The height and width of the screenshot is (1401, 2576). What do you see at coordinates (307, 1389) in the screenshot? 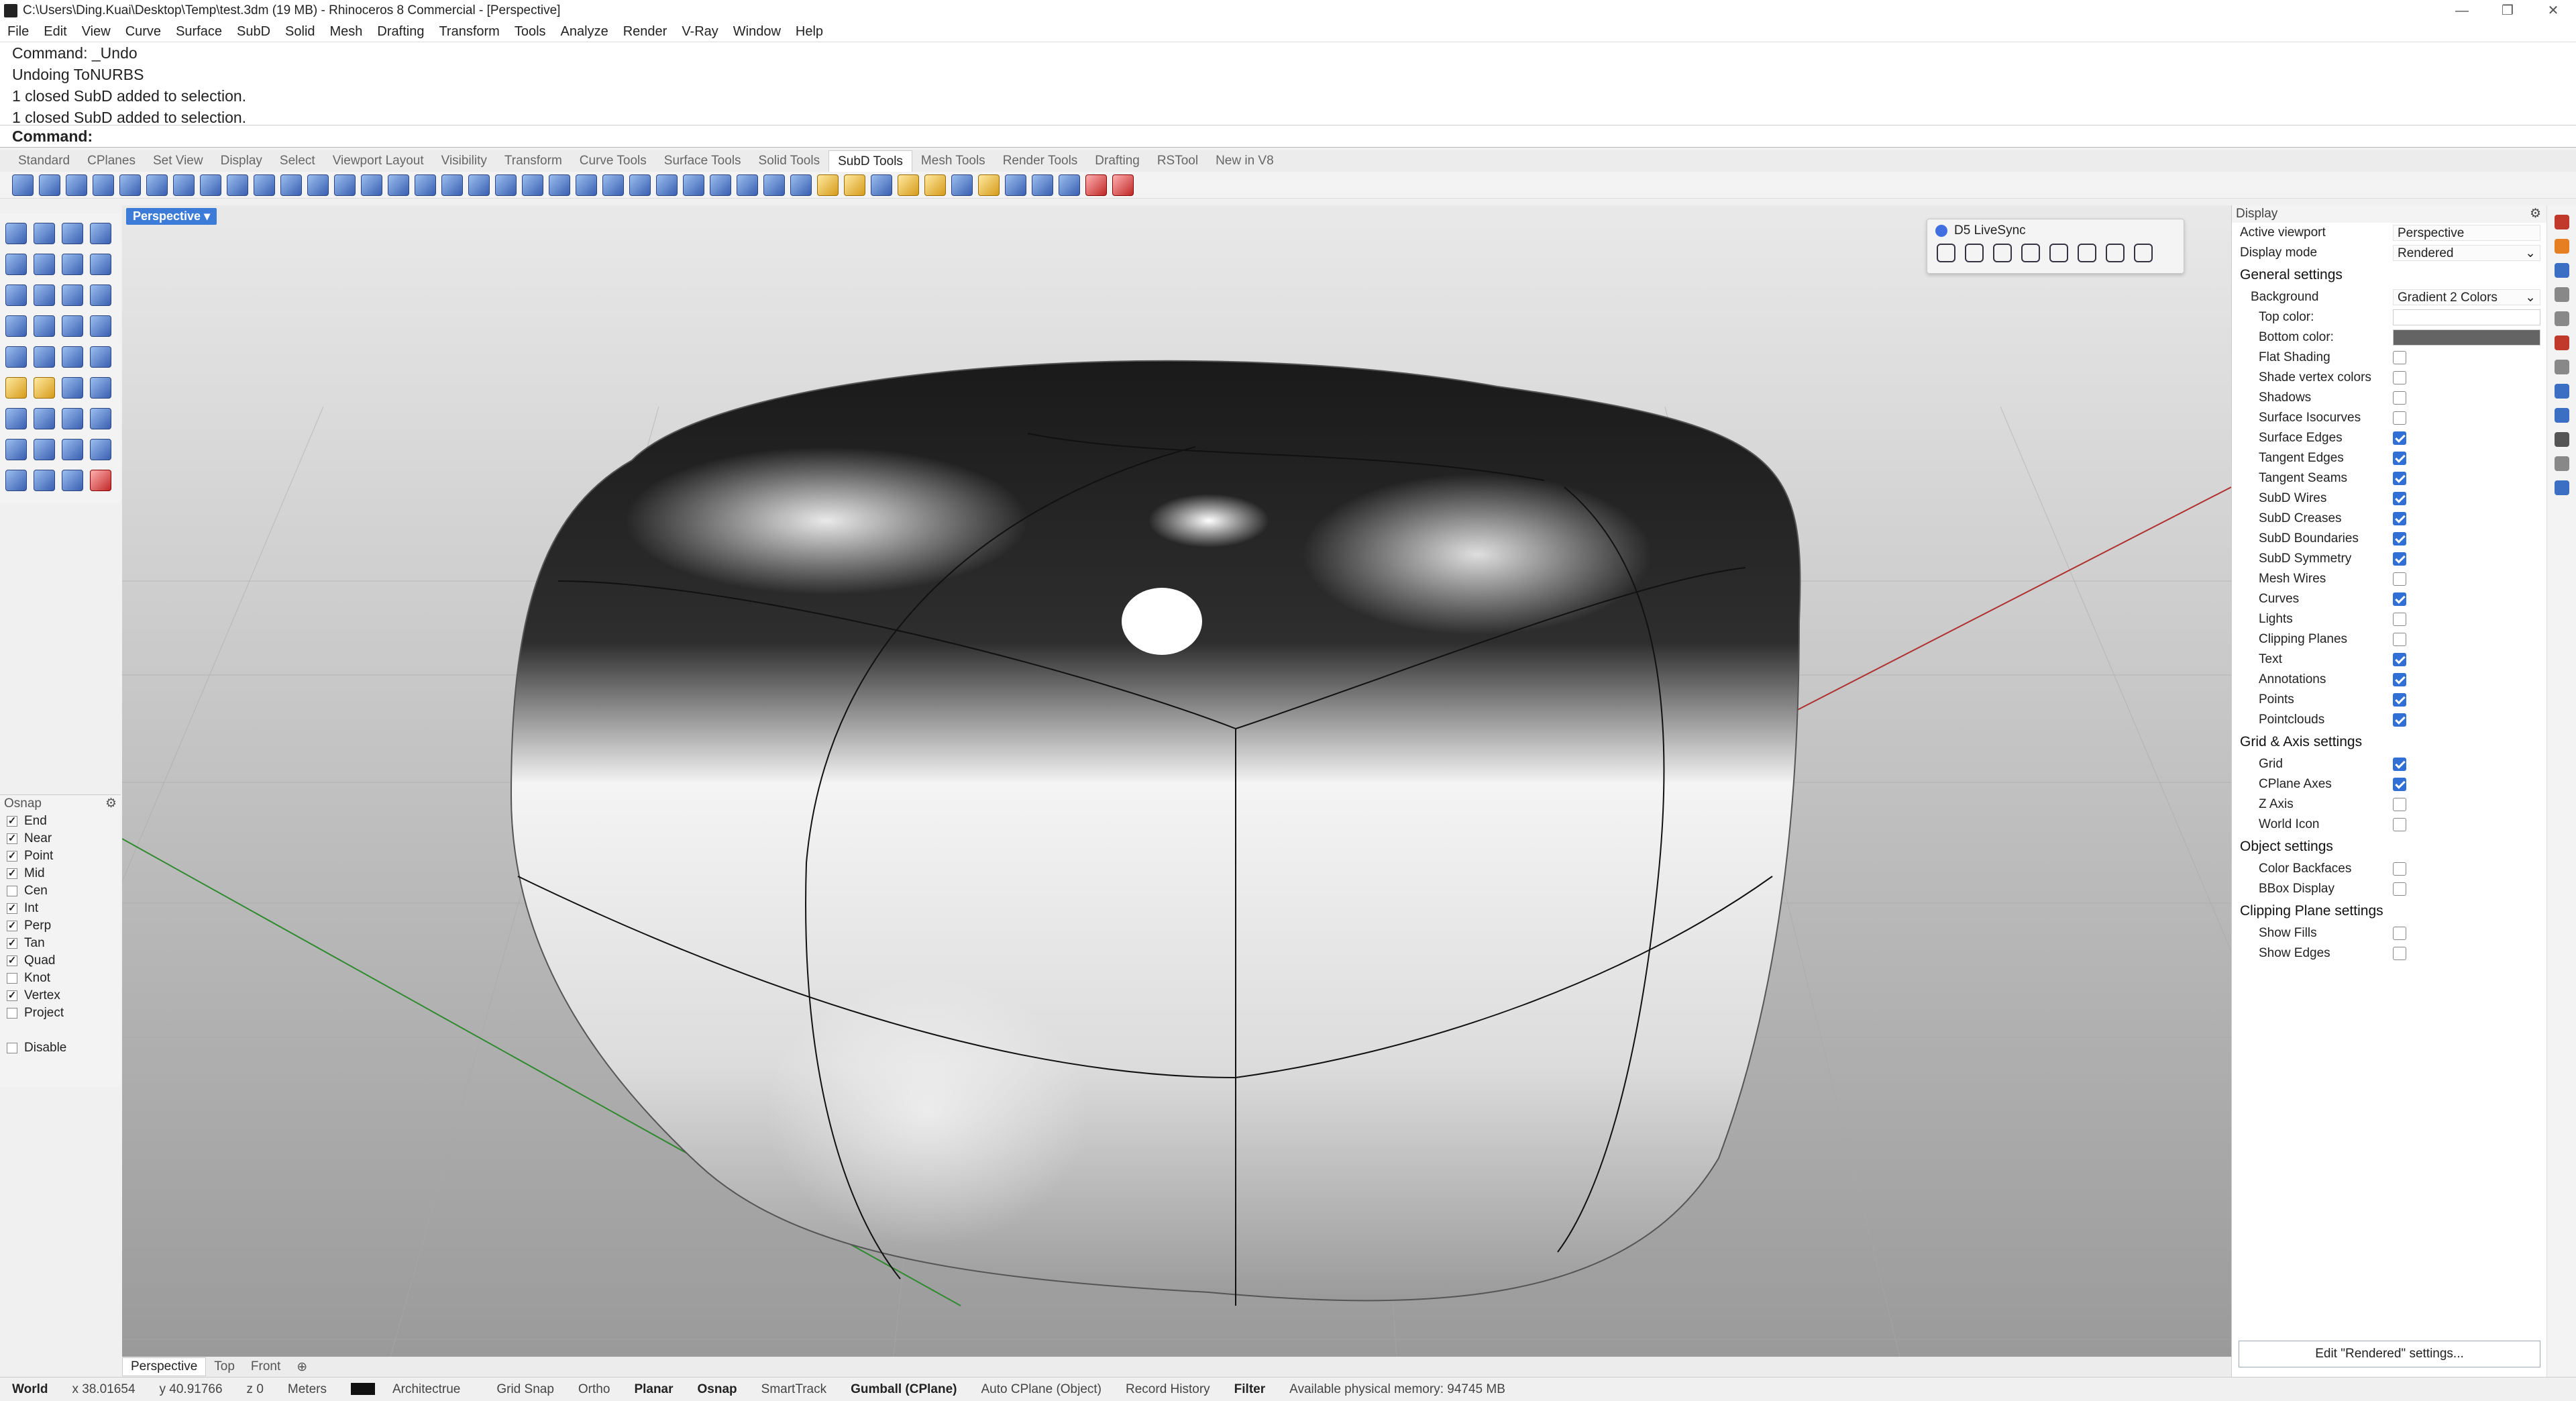
I see `units: Meters` at bounding box center [307, 1389].